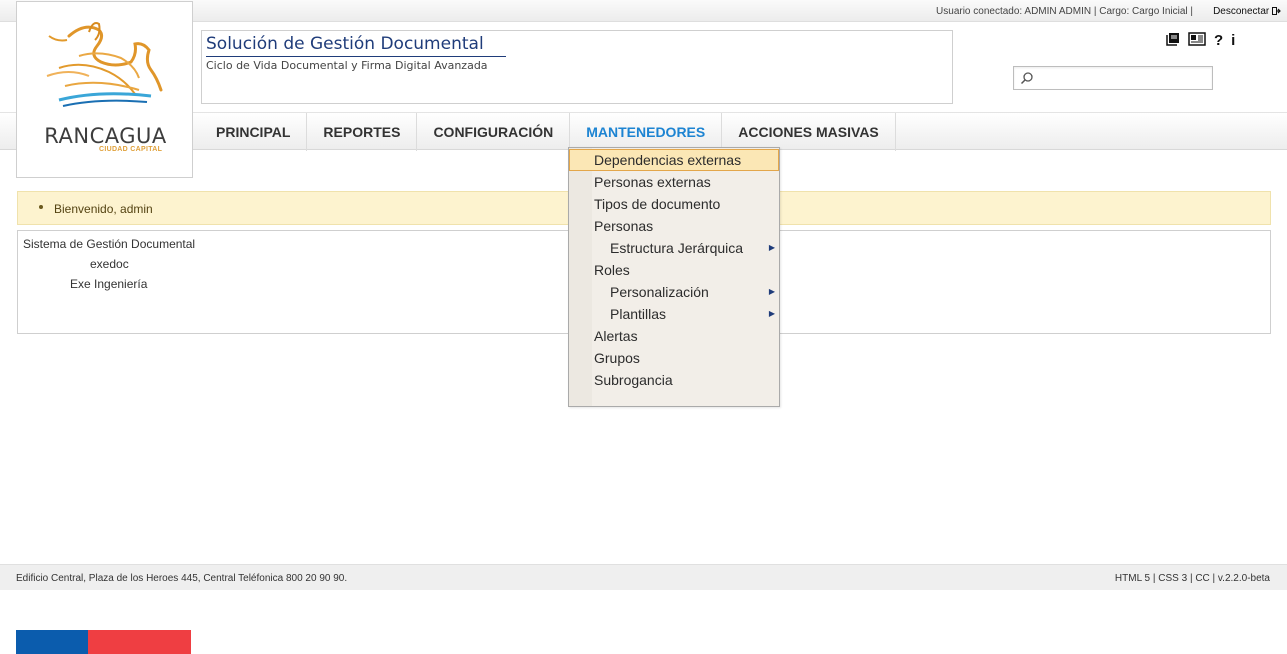 This screenshot has width=1287, height=654. I want to click on menu-item-grupos: Grupos, so click(686, 358).